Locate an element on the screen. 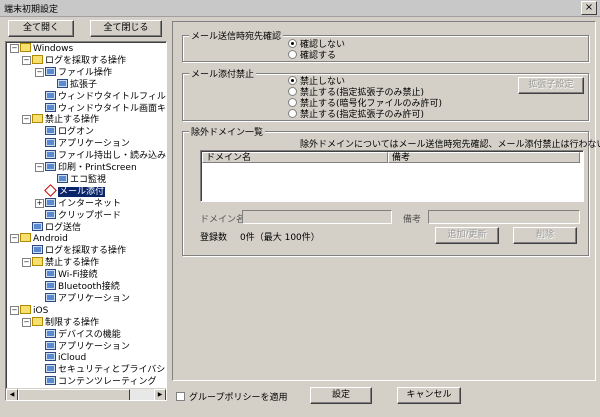 Image resolution: width=600 pixels, height=417 pixels. collapse-all-button: 全て閉じる is located at coordinates (126, 28).